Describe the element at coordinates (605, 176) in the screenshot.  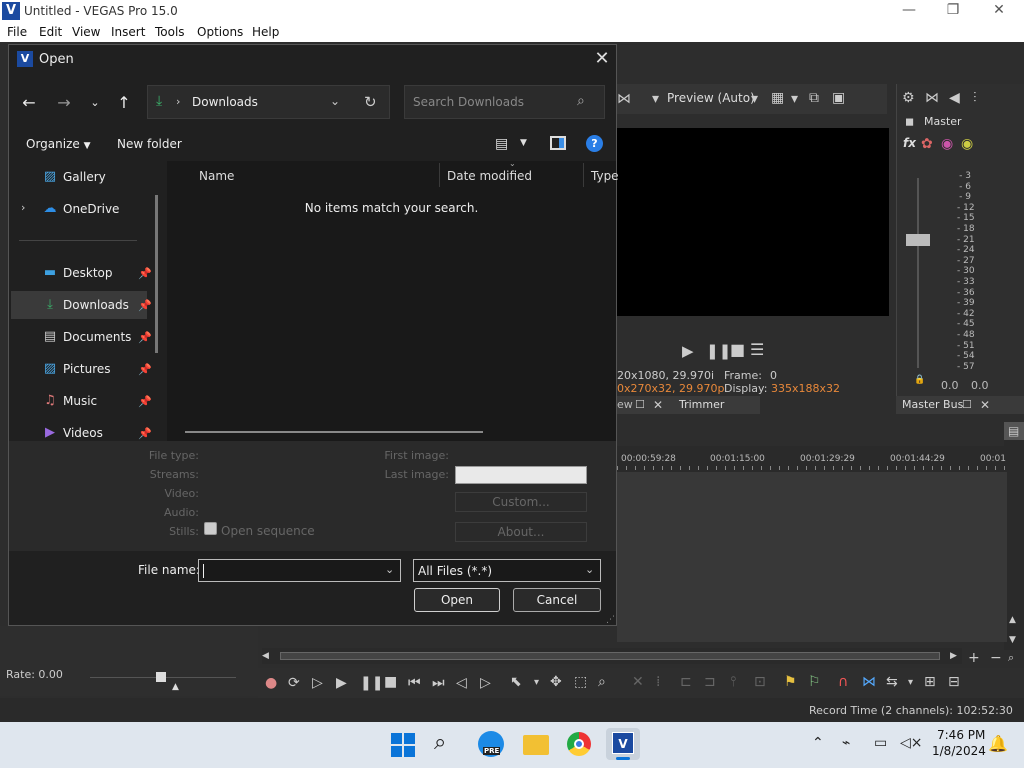
I see `column-type: Type` at that location.